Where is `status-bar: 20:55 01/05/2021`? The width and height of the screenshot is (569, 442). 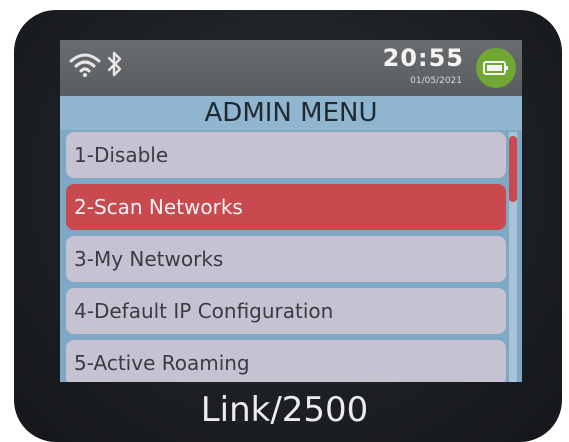
status-bar: 20:55 01/05/2021 is located at coordinates (291, 68).